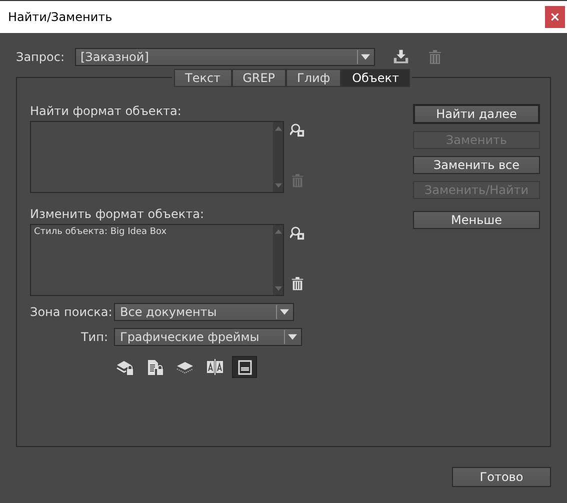 This screenshot has height=503, width=567. I want to click on locked-document-icon, so click(155, 367).